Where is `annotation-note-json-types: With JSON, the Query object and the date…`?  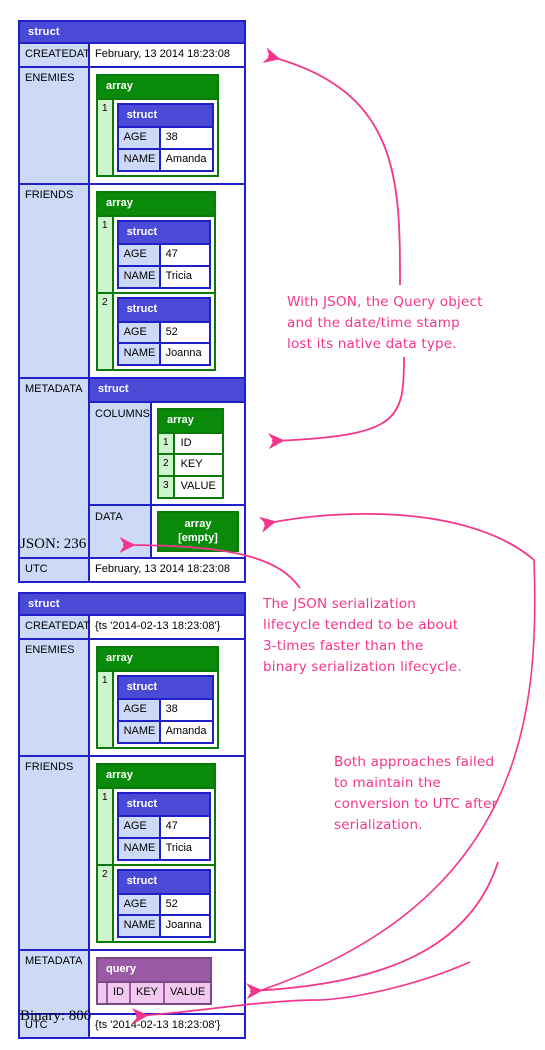
annotation-note-json-types: With JSON, the Query object and the date… is located at coordinates (385, 323).